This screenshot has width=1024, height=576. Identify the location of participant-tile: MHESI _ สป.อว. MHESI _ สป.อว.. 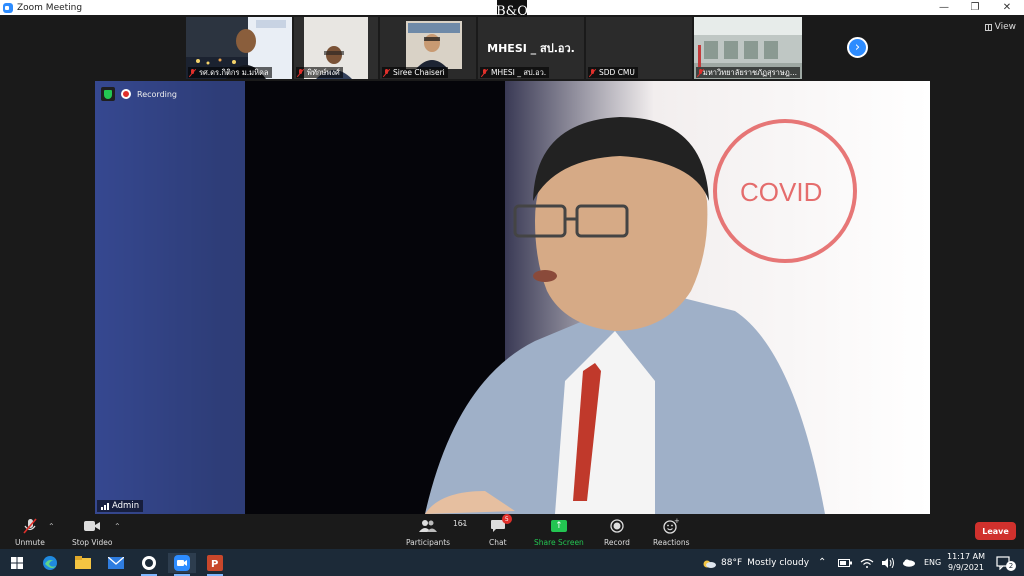
(531, 48).